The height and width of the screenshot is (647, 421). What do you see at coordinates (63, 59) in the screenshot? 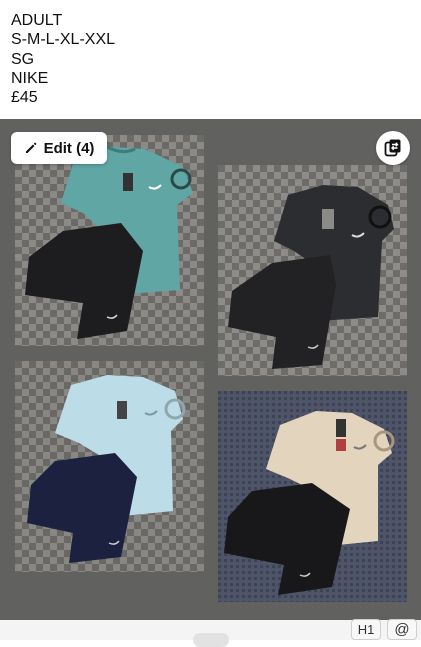
I see `product-caption: ADULT S-M-L-XL-XXL SG NIKE £45` at bounding box center [63, 59].